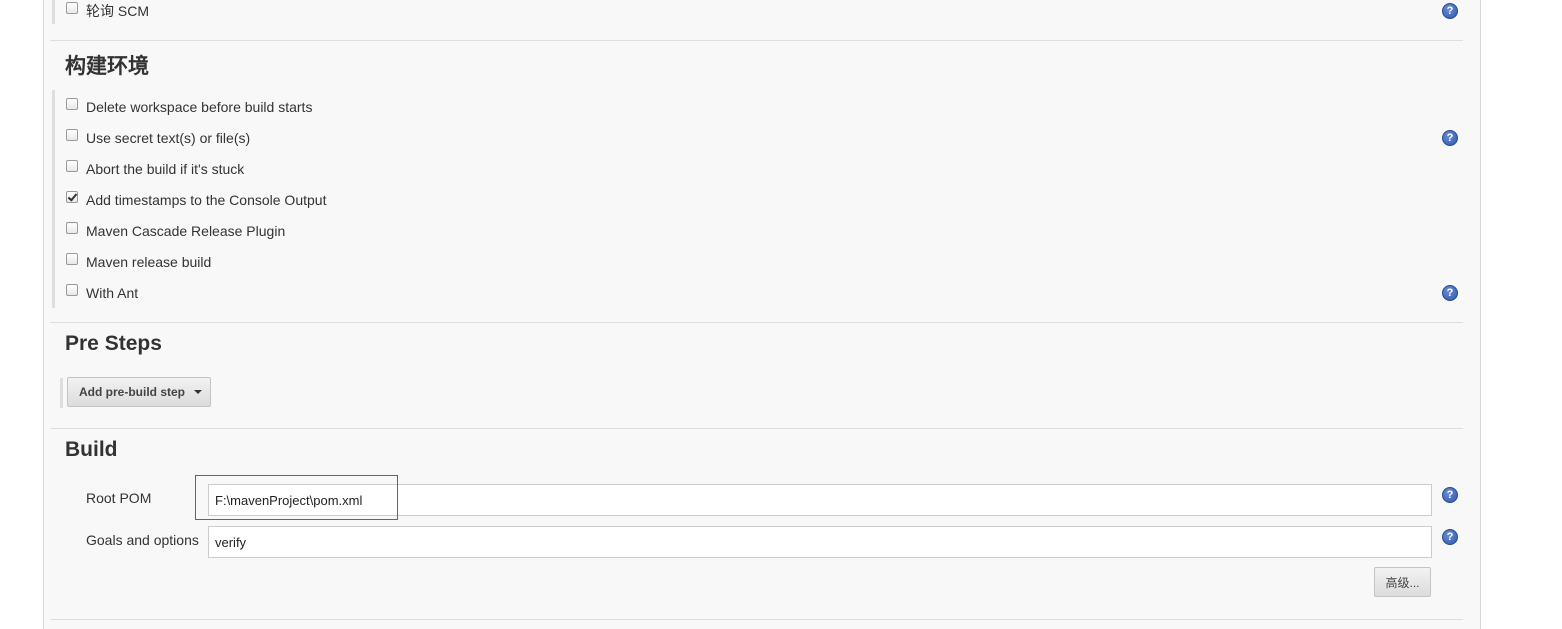 The height and width of the screenshot is (629, 1562). Describe the element at coordinates (72, 8) in the screenshot. I see `poll-scm-checkbox` at that location.